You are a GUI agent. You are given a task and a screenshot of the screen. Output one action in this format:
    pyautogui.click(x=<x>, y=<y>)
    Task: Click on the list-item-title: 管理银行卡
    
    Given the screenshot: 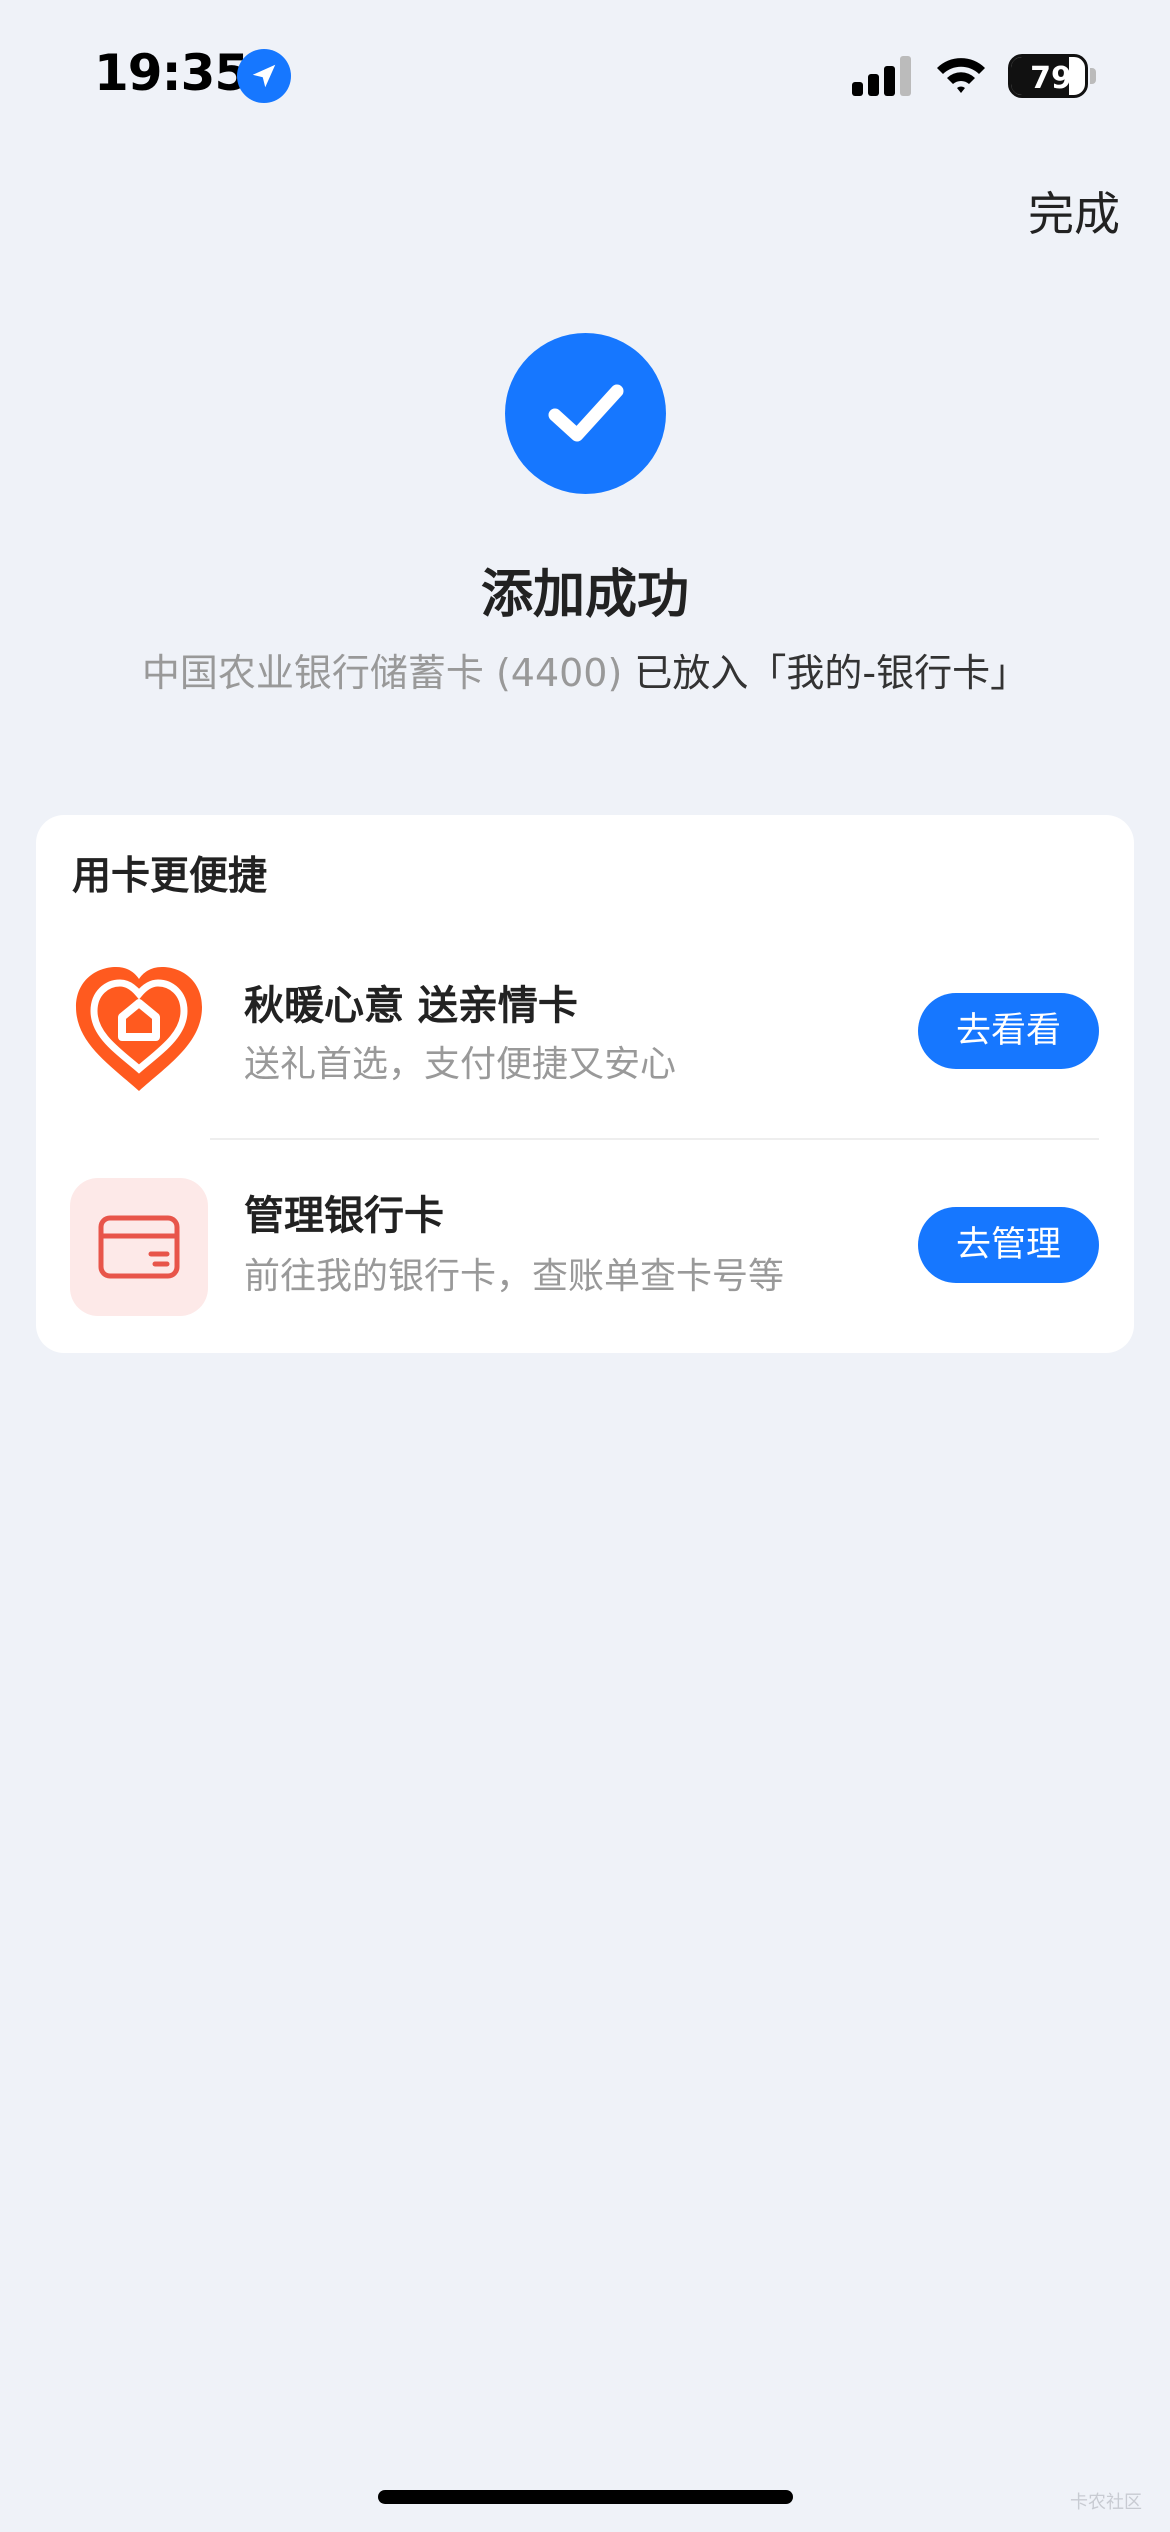 What is the action you would take?
    pyautogui.click(x=344, y=1216)
    